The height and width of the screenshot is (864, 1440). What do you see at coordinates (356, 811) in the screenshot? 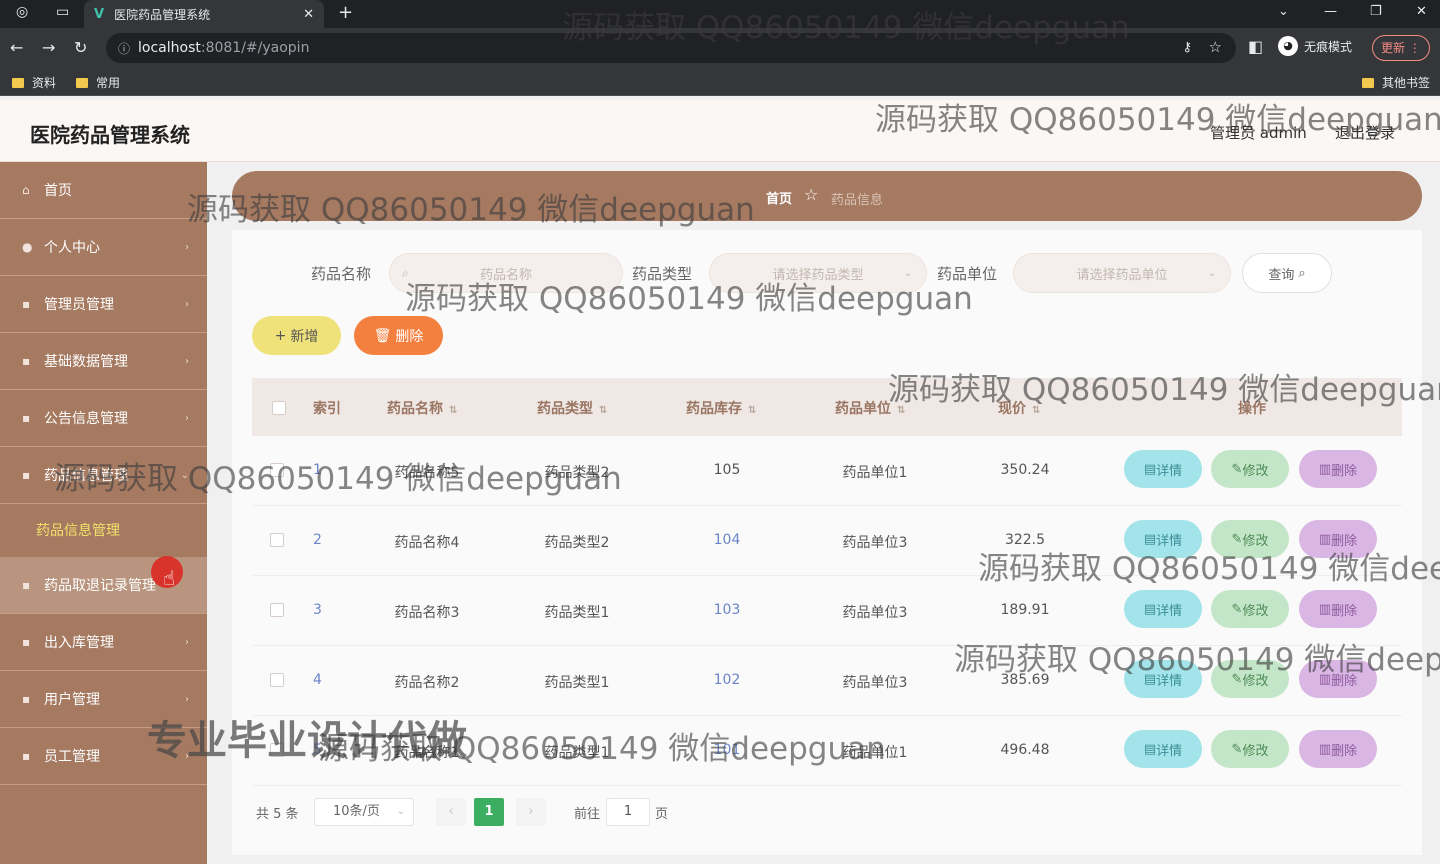
I see `page-size-value: 10条/页` at bounding box center [356, 811].